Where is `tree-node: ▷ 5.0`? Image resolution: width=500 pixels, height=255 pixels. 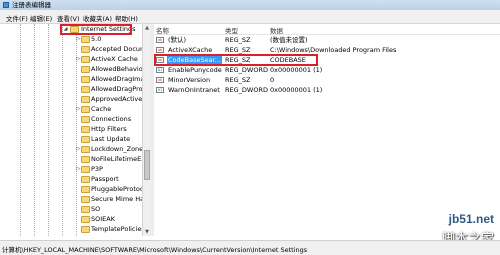
tree-node: ▷ 5.0 is located at coordinates (71, 39).